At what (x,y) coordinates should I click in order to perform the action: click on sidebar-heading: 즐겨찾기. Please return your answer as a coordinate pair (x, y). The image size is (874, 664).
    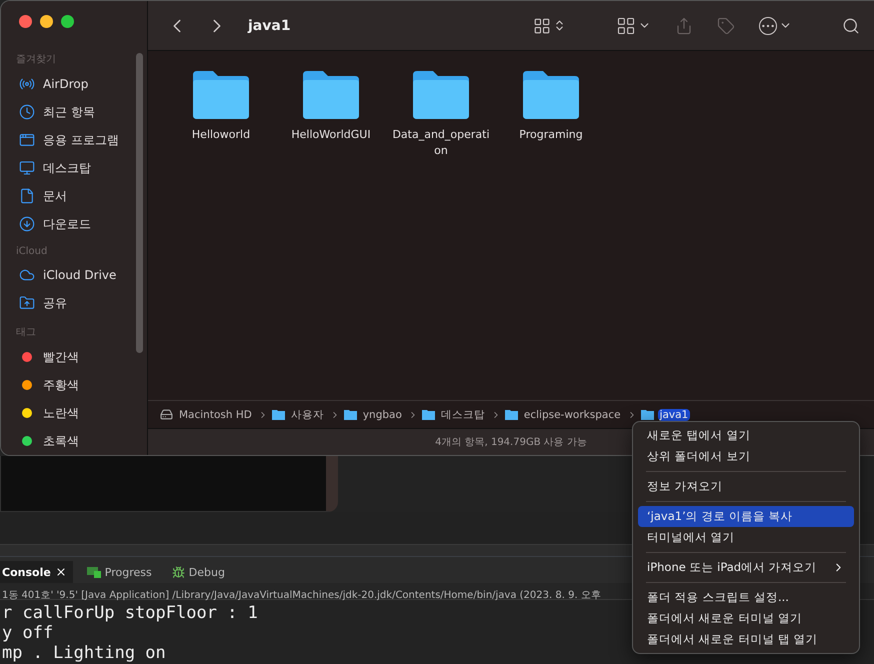
    Looking at the image, I should click on (36, 60).